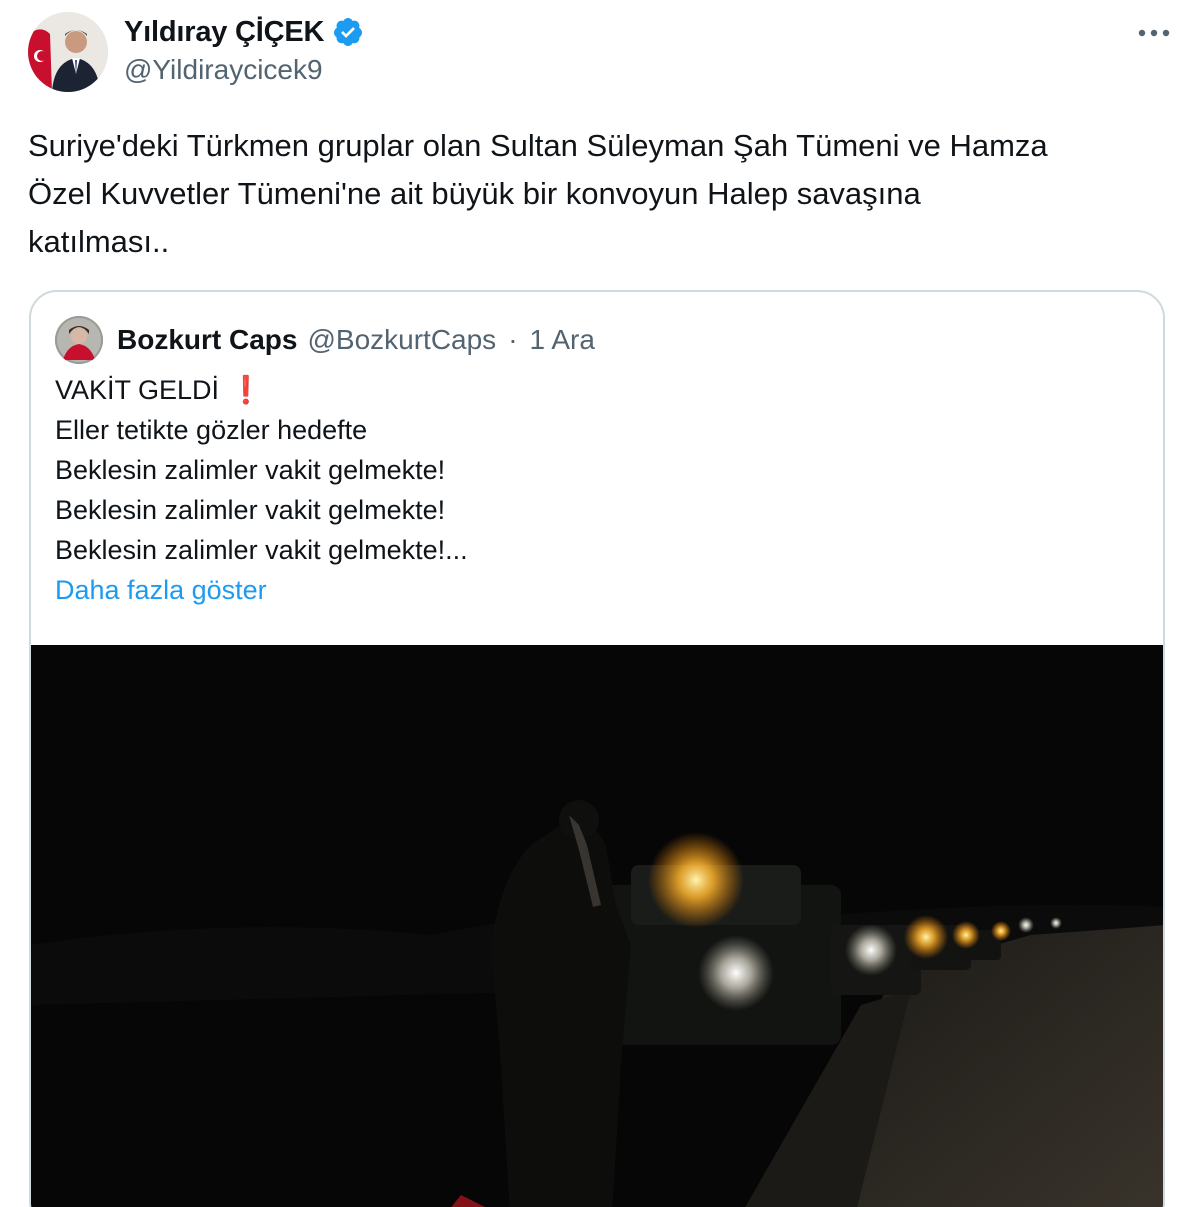 The width and height of the screenshot is (1200, 1207). What do you see at coordinates (246, 390) in the screenshot?
I see `exclamation-emoji-icon: ❗` at bounding box center [246, 390].